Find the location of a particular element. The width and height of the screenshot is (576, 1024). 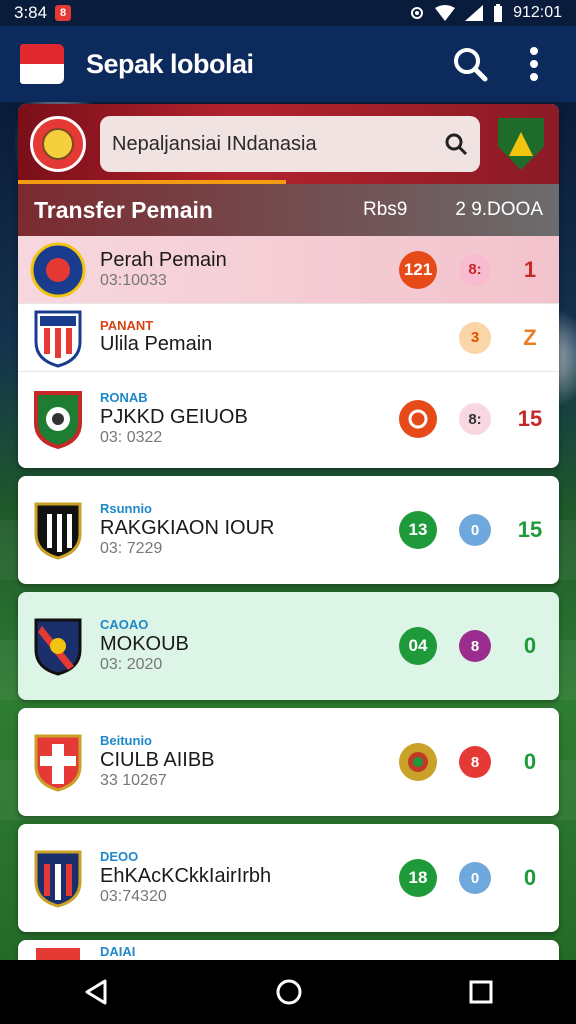

more-options-button is located at coordinates (534, 64).